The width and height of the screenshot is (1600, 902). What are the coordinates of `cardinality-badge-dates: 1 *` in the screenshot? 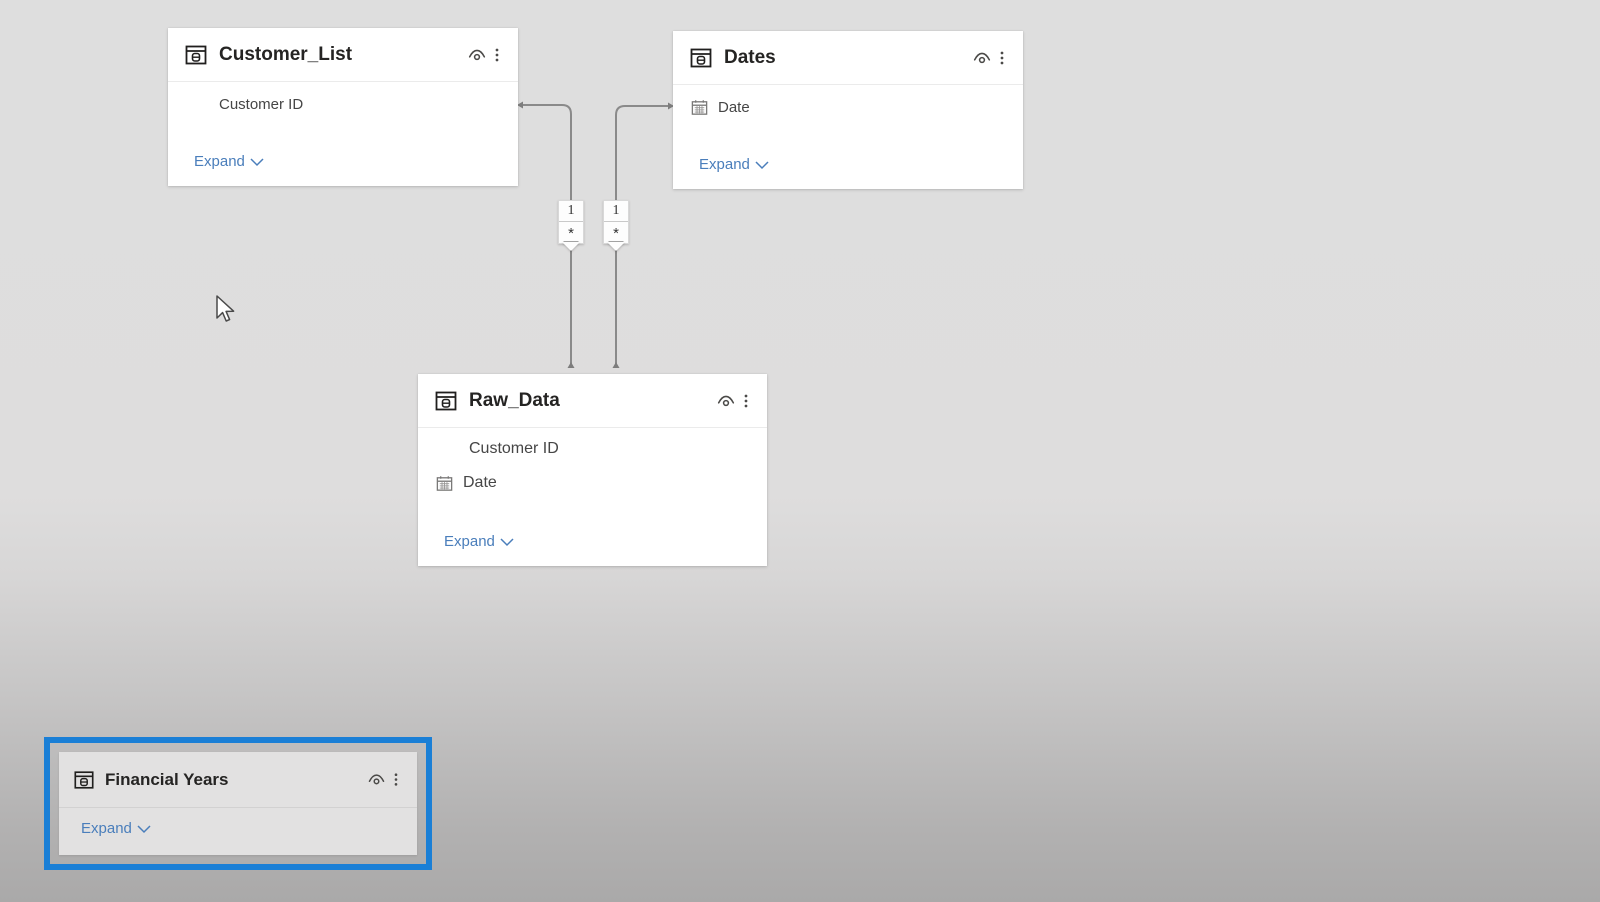 It's located at (616, 225).